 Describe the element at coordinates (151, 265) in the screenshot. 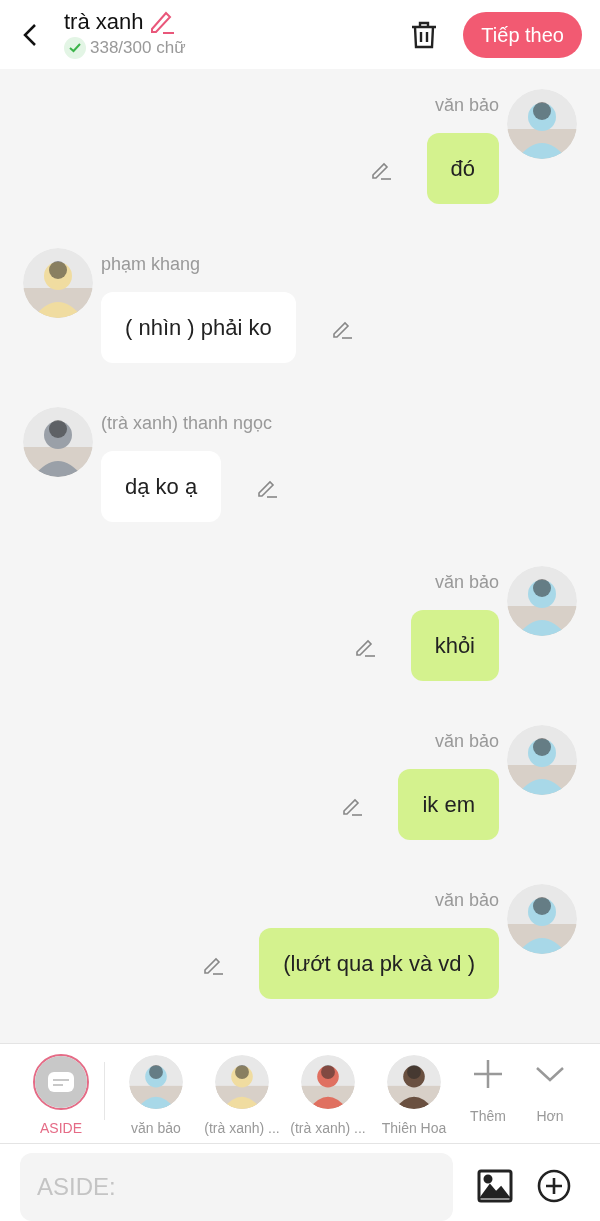

I see `sender-name: phạm khang` at that location.